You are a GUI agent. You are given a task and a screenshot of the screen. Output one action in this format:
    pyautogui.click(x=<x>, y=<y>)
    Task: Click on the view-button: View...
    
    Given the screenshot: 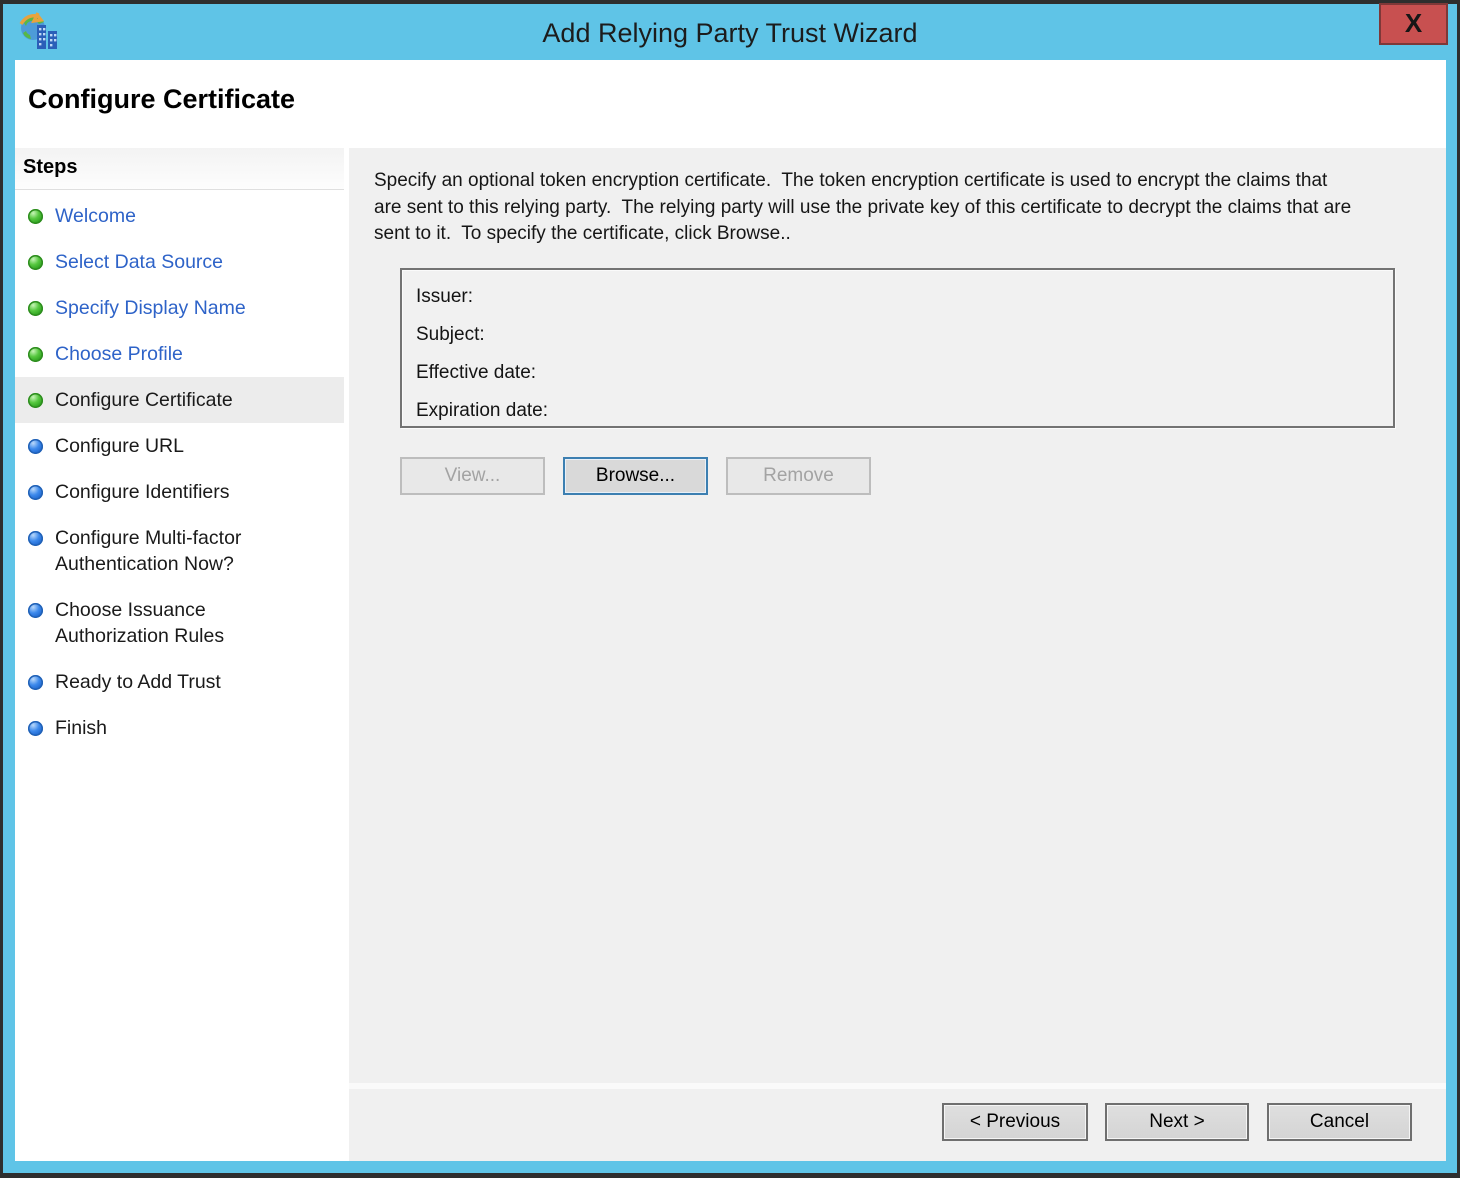 What is the action you would take?
    pyautogui.click(x=472, y=476)
    